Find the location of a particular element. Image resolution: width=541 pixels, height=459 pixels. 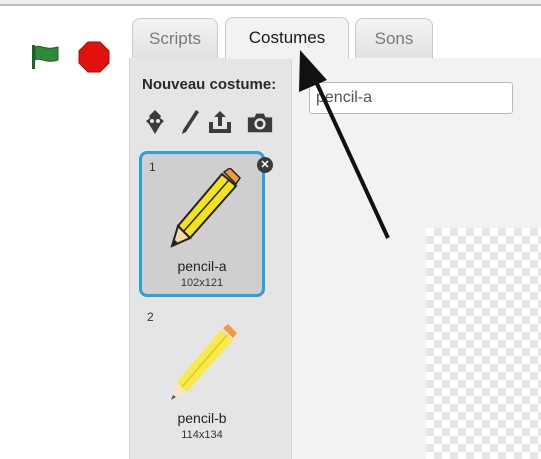

costume-item-2: 2 pencil-b 114x134 is located at coordinates (202, 379).